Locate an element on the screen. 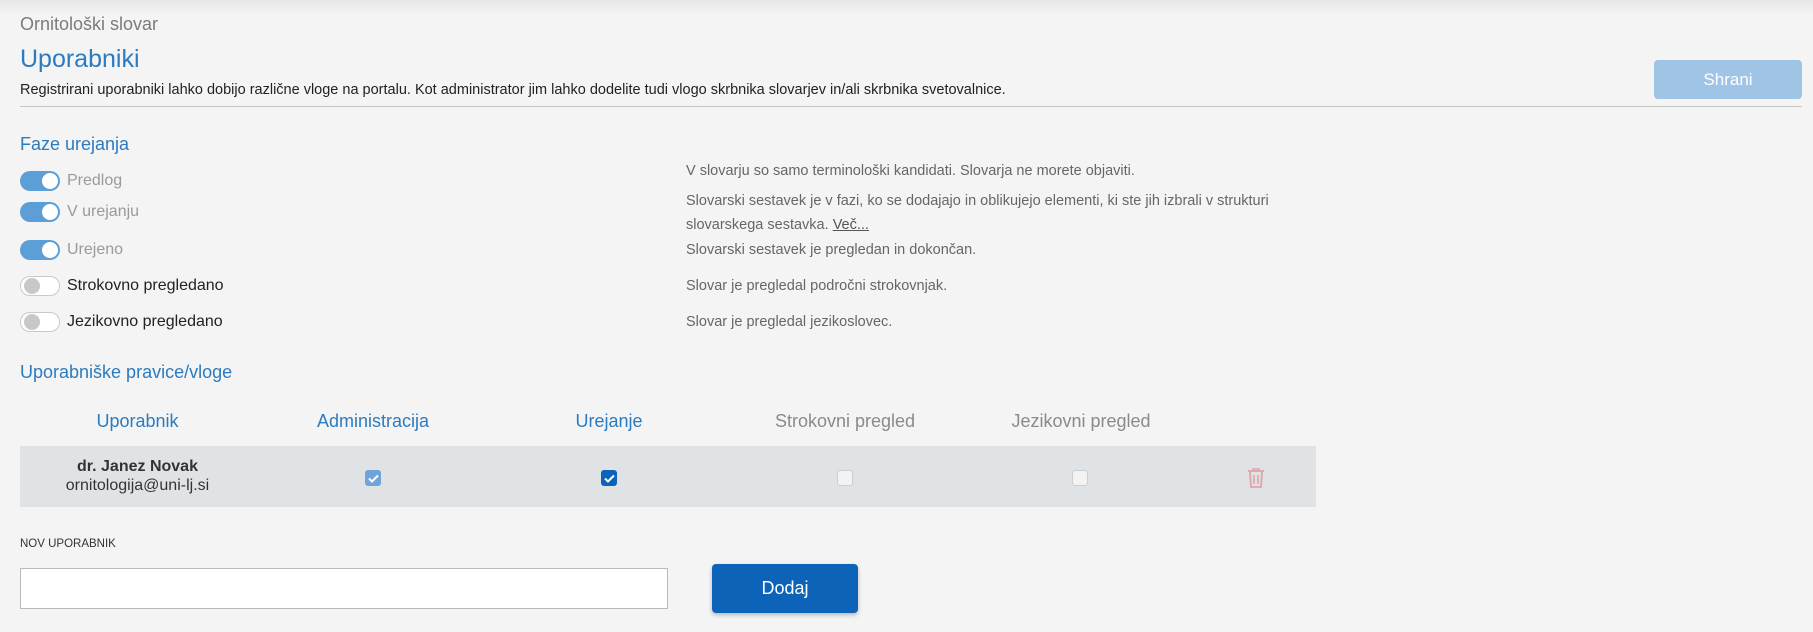  roles-section-title: Uporabniške pravice/vloge is located at coordinates (126, 372).